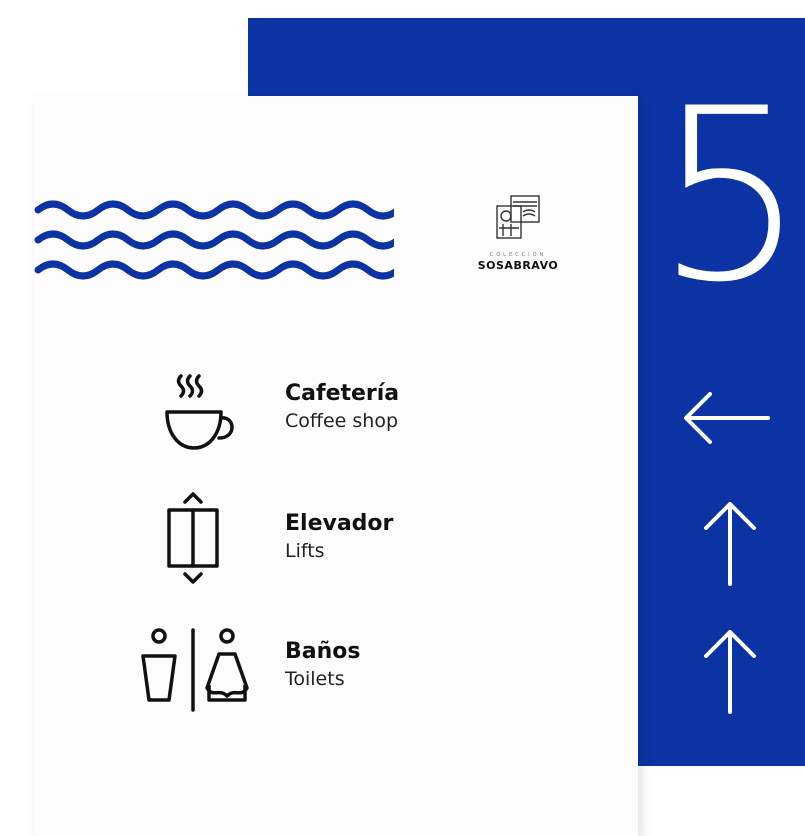 The height and width of the screenshot is (836, 805). I want to click on destination-translation: Lifts, so click(305, 551).